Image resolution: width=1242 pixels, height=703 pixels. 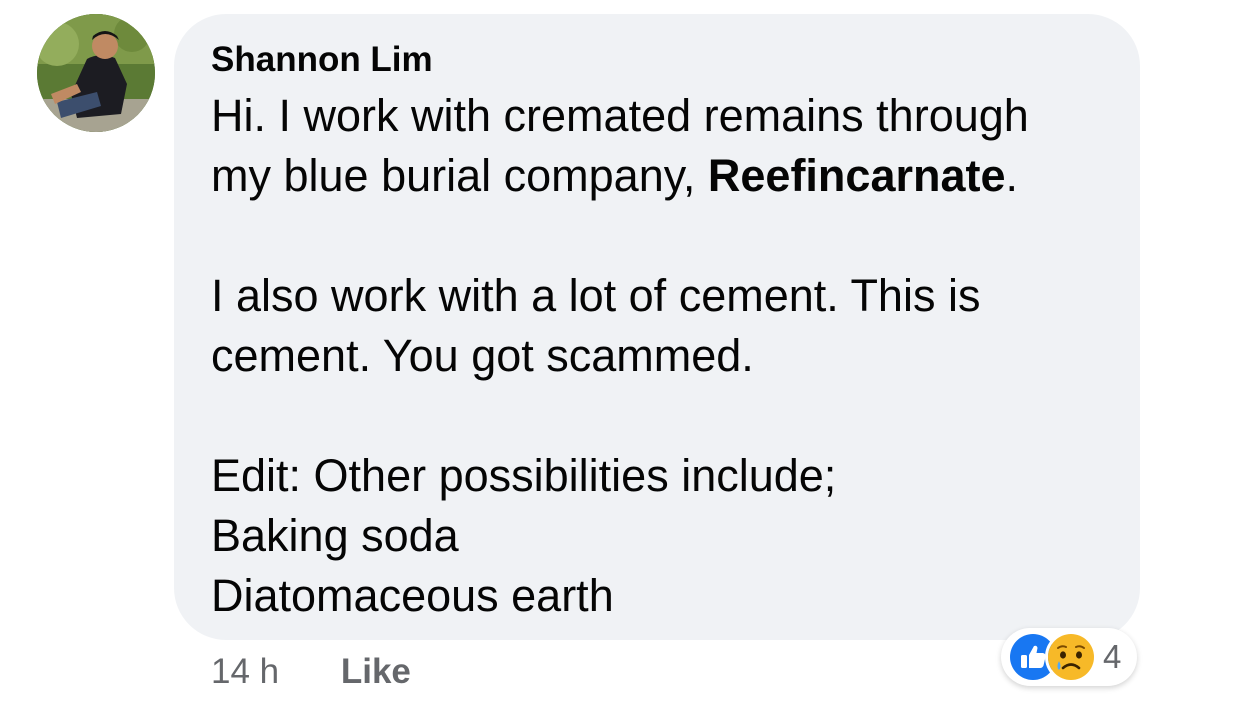 What do you see at coordinates (657, 60) in the screenshot?
I see `comment-author: Shannon Lim` at bounding box center [657, 60].